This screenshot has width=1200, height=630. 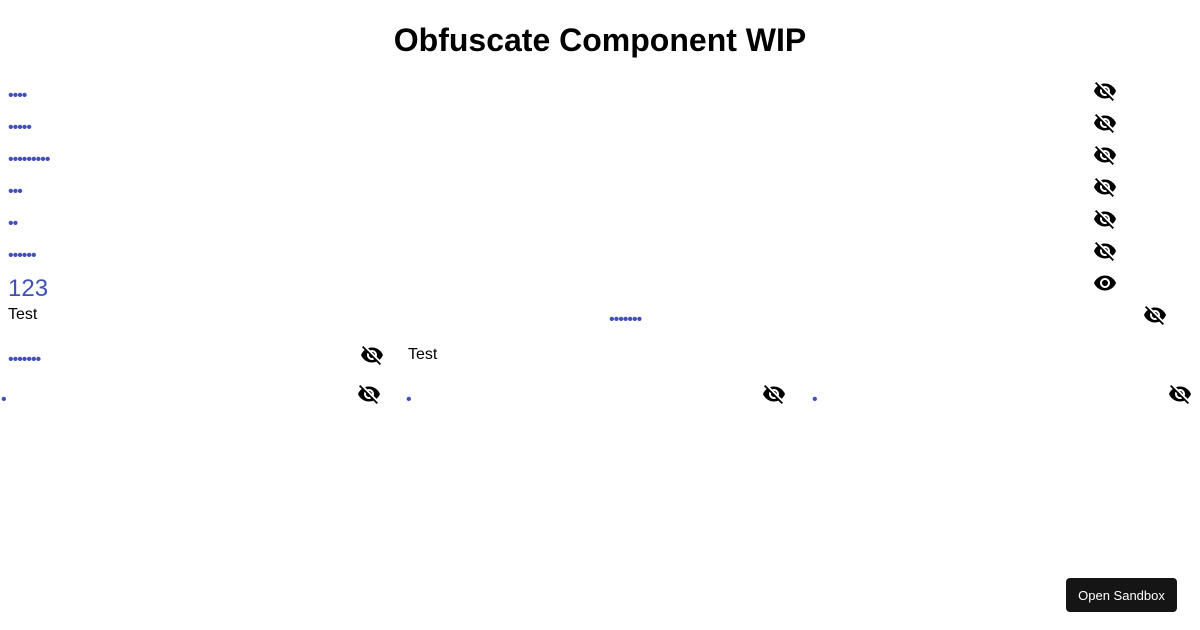 What do you see at coordinates (17, 95) in the screenshot?
I see `masked-value-1: ••••` at bounding box center [17, 95].